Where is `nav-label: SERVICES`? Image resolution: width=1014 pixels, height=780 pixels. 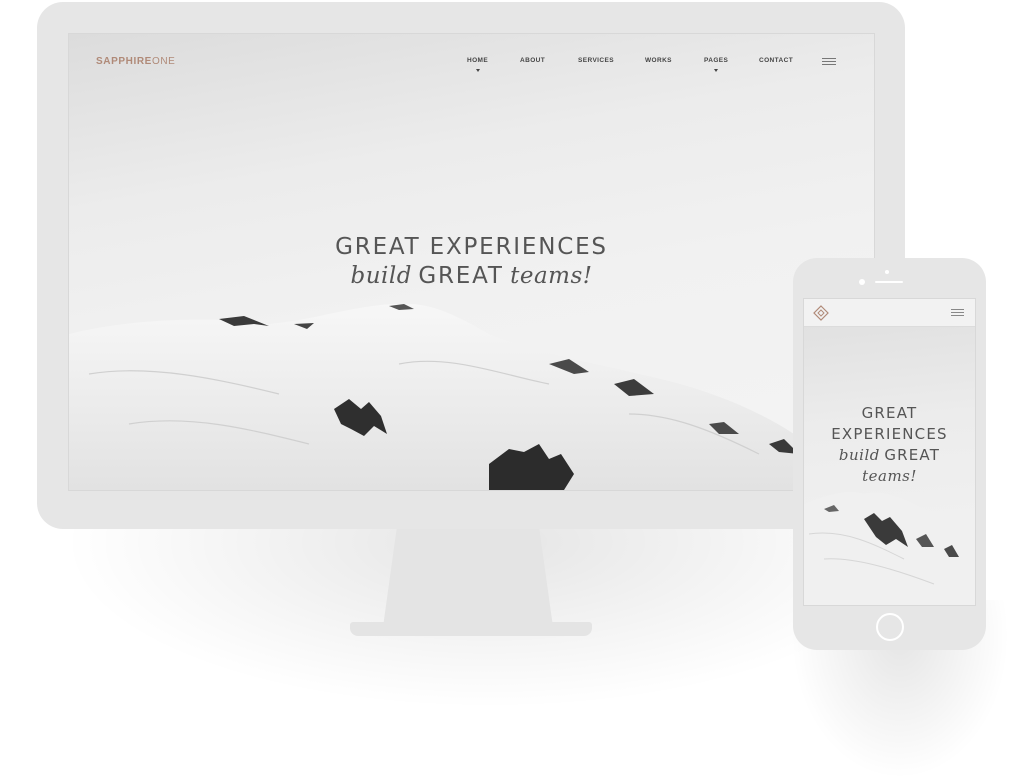
nav-label: SERVICES is located at coordinates (596, 60).